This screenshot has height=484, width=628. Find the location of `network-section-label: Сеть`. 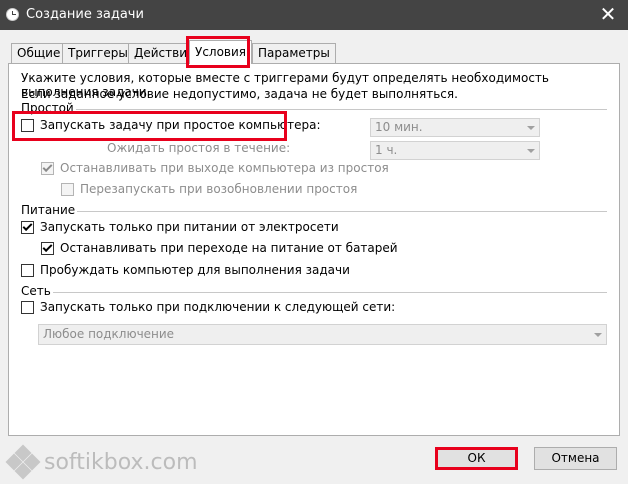

network-section-label: Сеть is located at coordinates (37, 291).